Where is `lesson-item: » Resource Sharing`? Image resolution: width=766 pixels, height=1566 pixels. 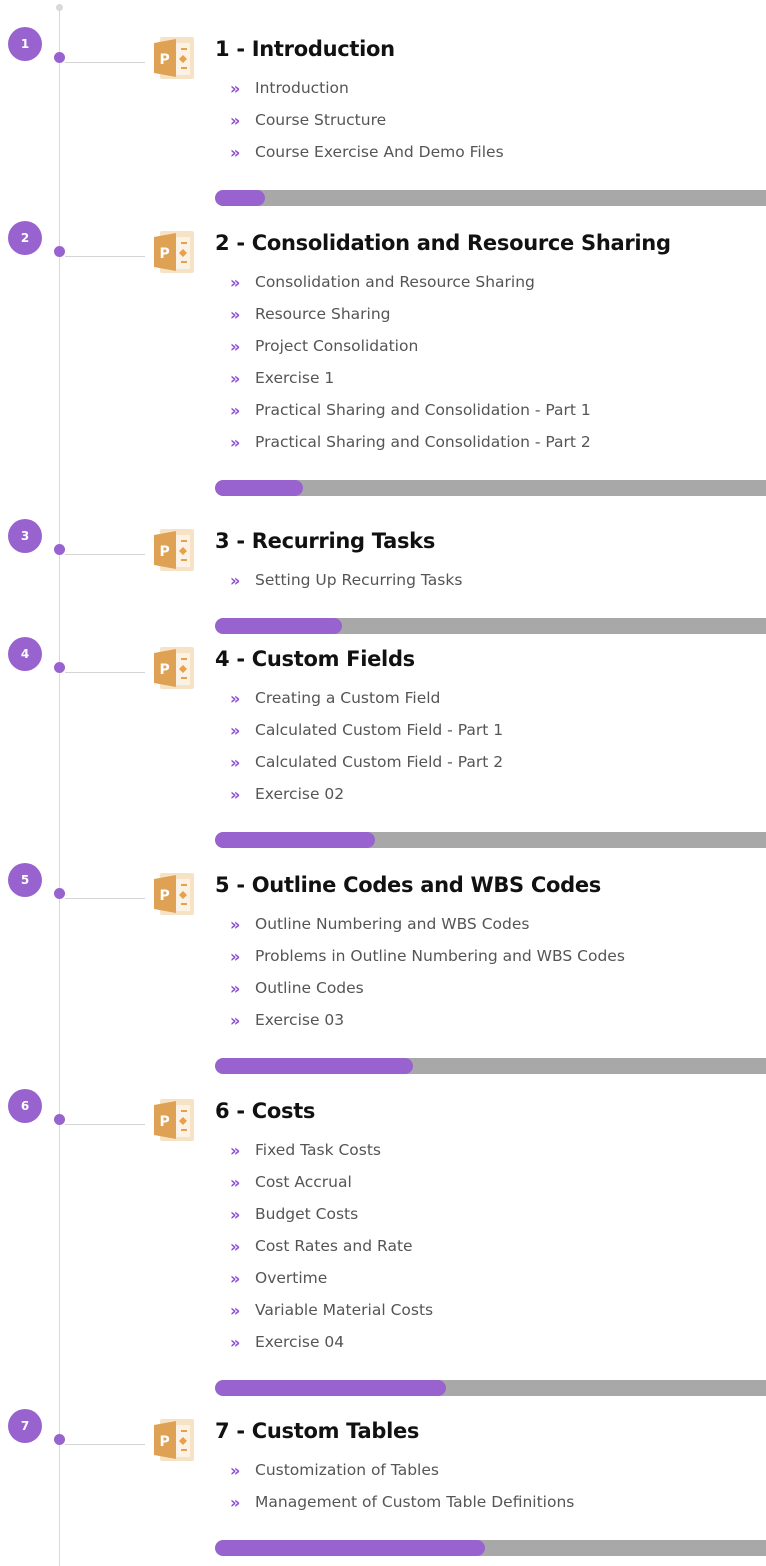
lesson-item: » Resource Sharing is located at coordinates (410, 314).